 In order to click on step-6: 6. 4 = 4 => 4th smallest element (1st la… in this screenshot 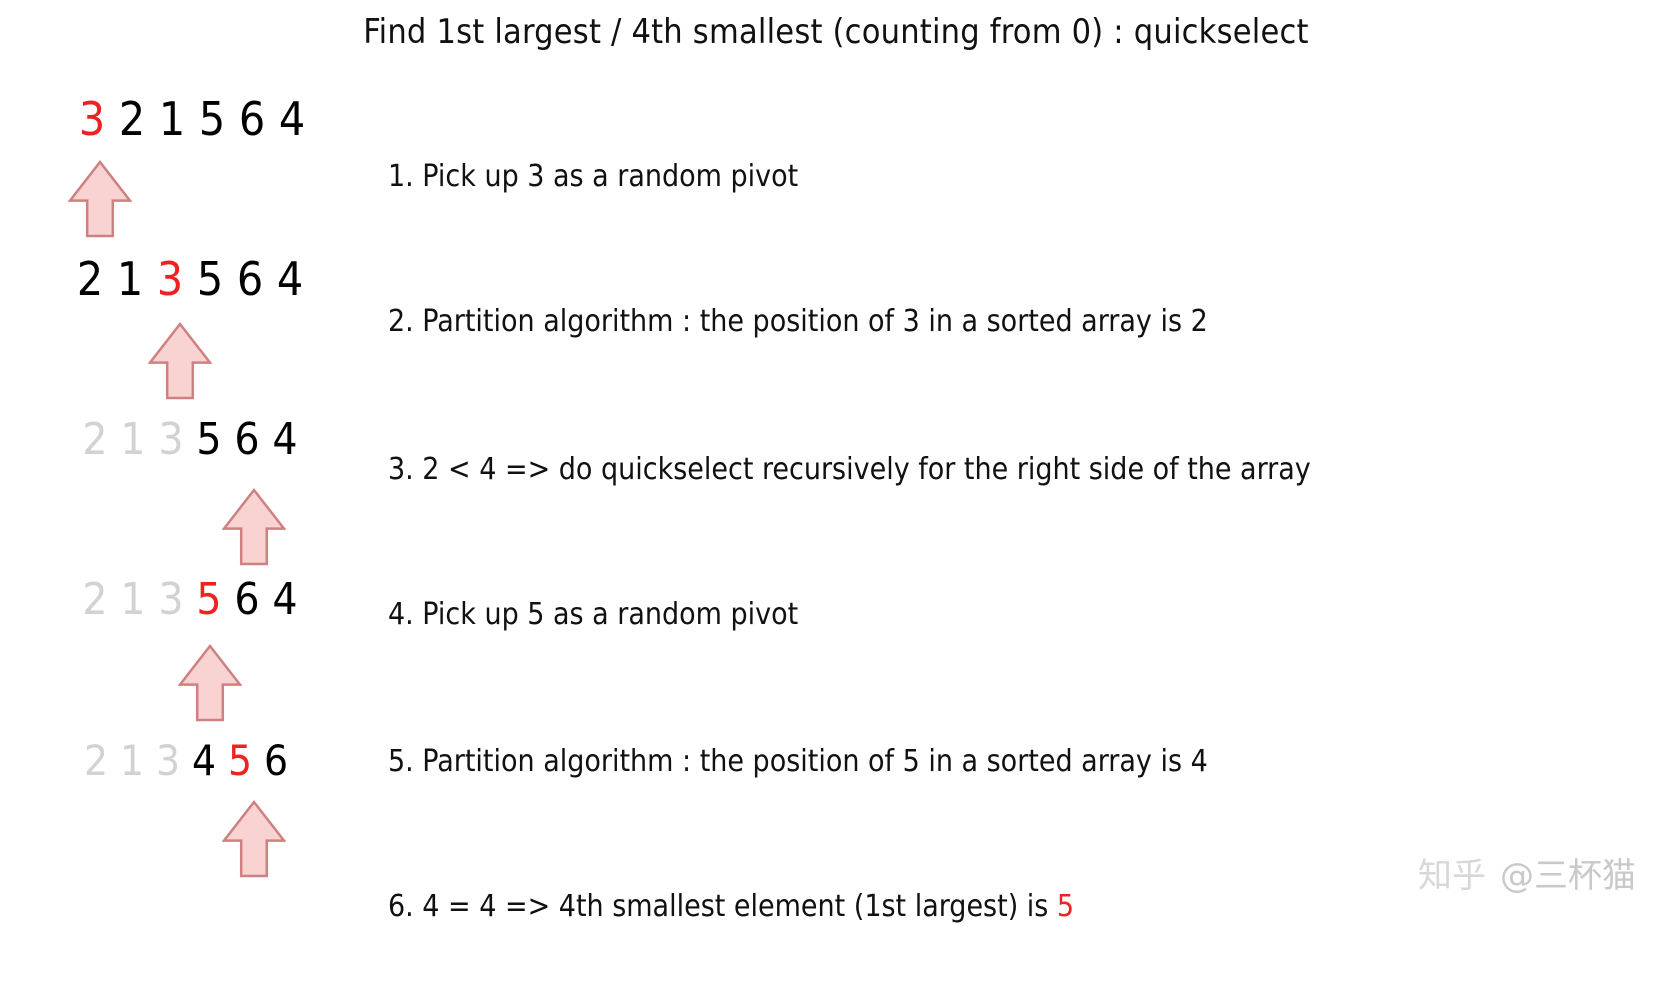, I will do `click(731, 906)`.